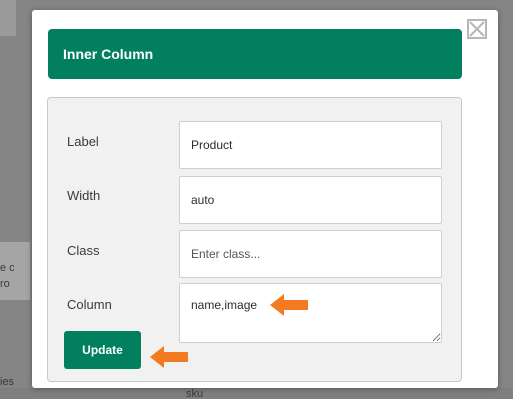  I want to click on background-text: ro, so click(5, 284).